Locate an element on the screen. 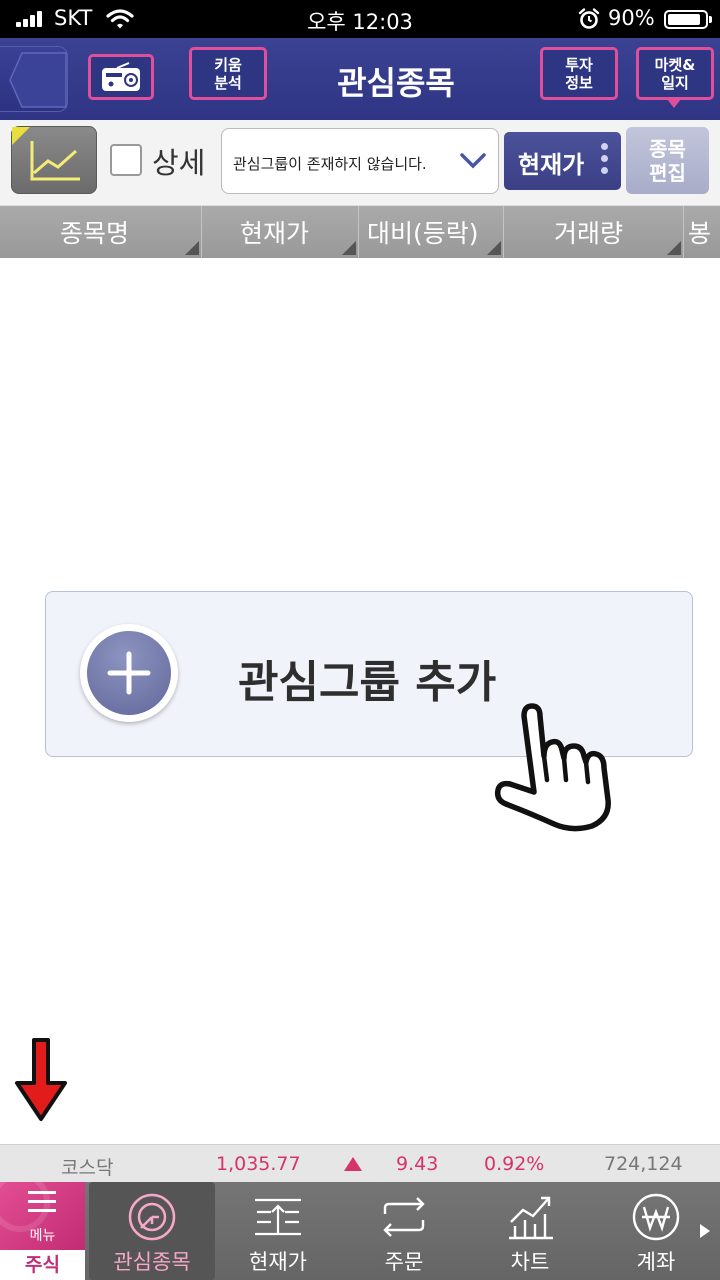  column-label: 거래량 is located at coordinates (589, 233).